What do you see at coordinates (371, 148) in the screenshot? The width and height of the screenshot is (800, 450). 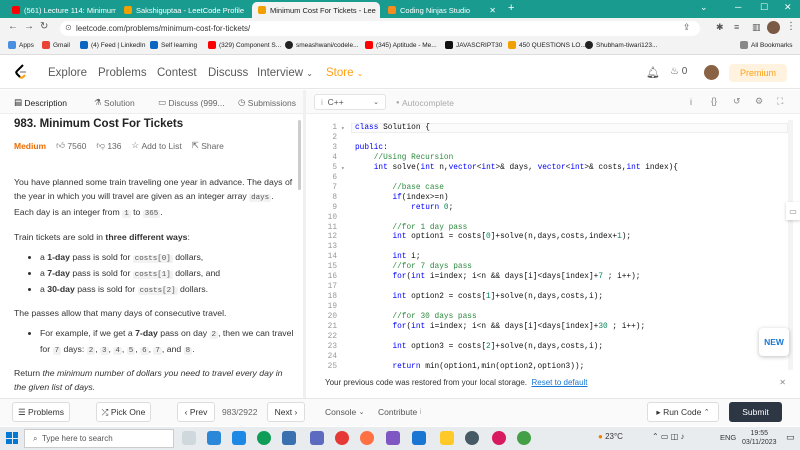 I see `code-line: public:` at bounding box center [371, 148].